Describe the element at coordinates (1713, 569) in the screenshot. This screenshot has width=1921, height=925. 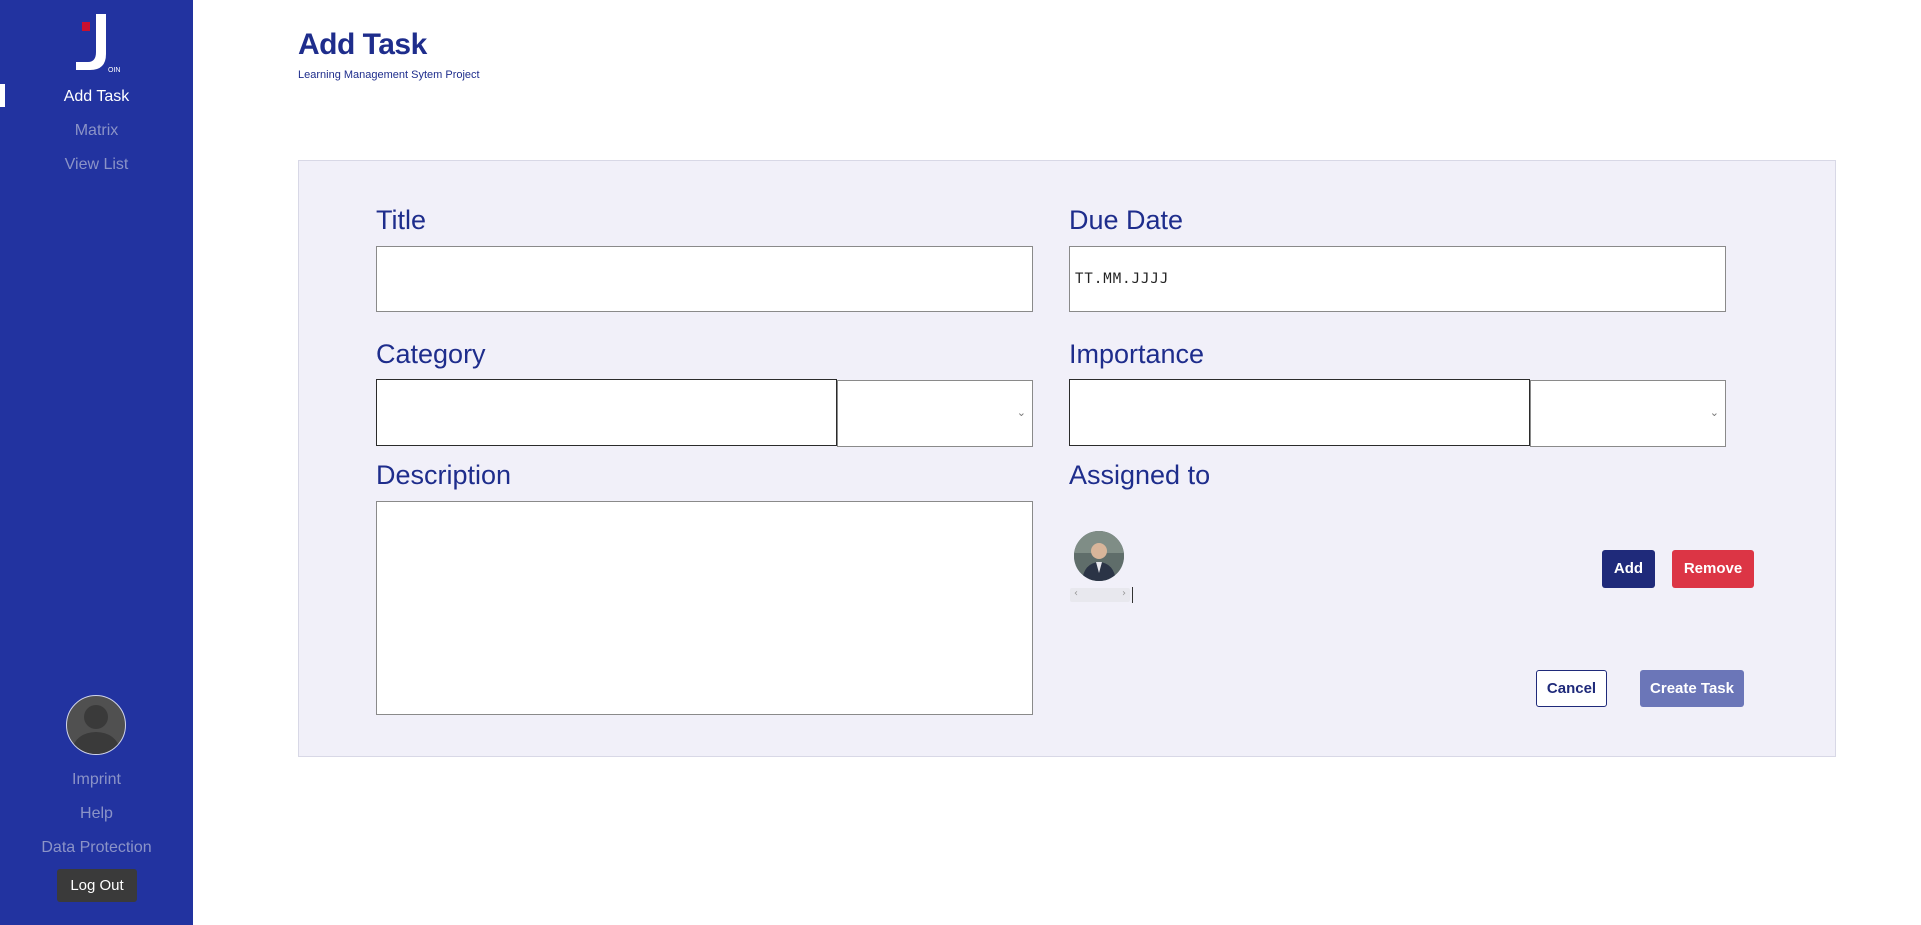
I see `remove-assignee-button: Remove` at that location.